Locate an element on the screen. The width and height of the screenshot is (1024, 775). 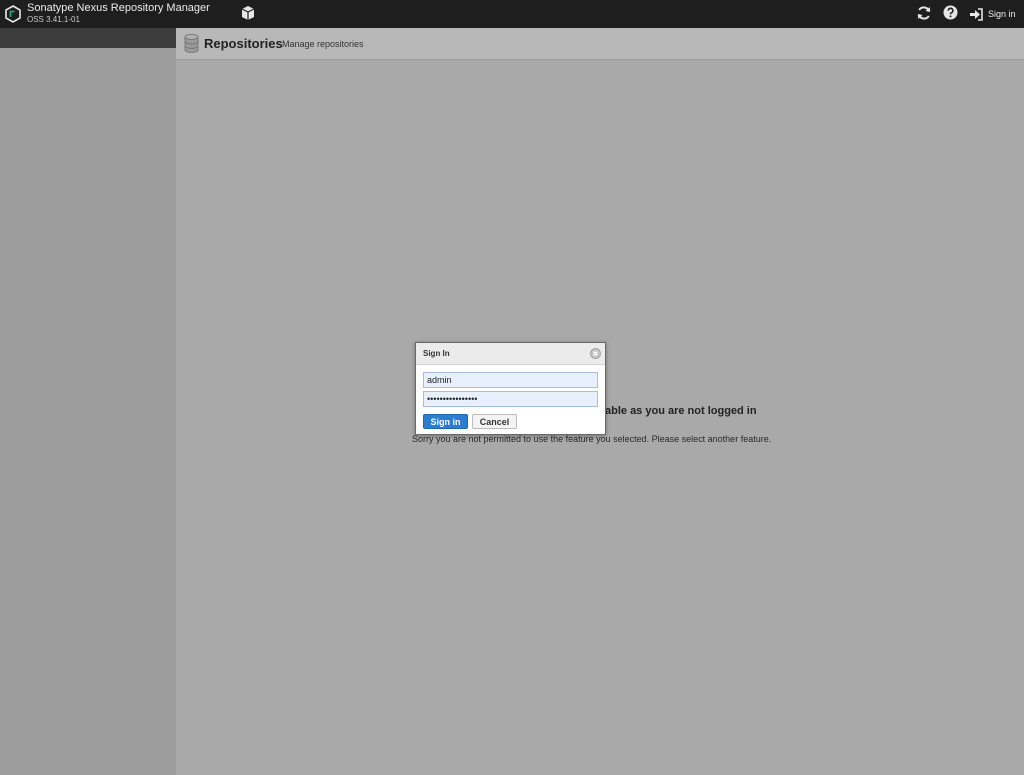
database-icon is located at coordinates (191, 43).